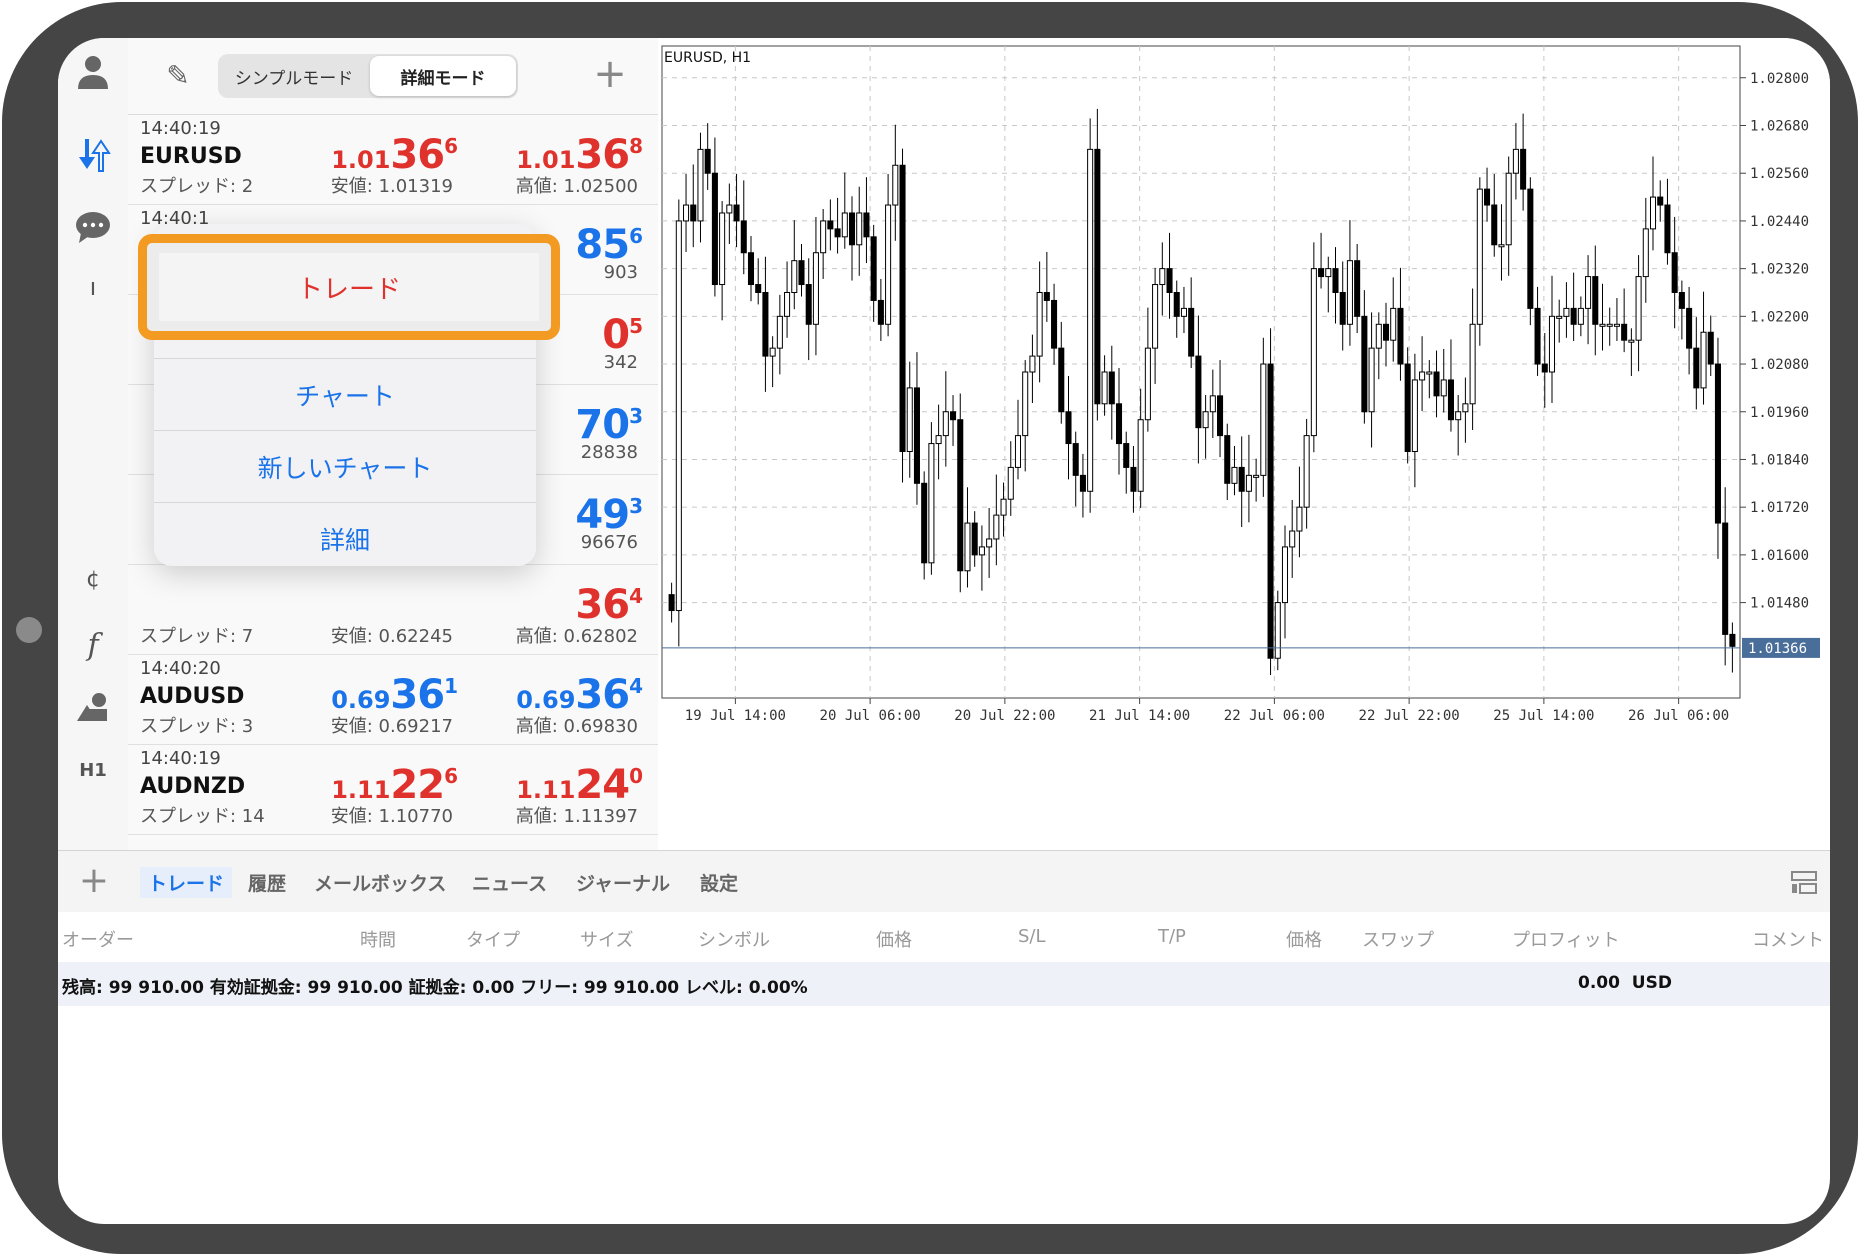 The image size is (1862, 1258). I want to click on bid-pips: 22, so click(417, 785).